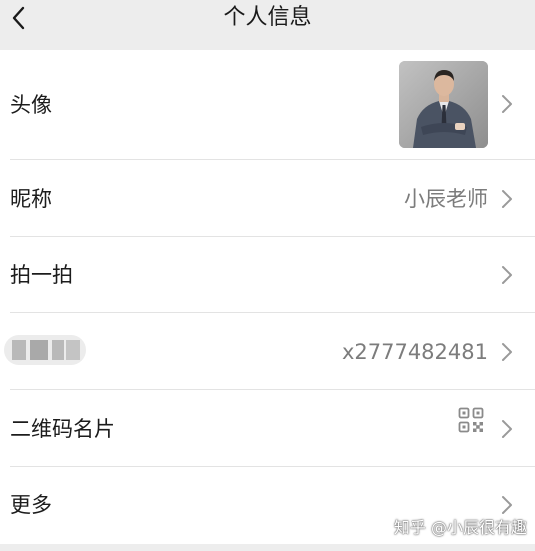 The height and width of the screenshot is (551, 535). What do you see at coordinates (267, 198) in the screenshot?
I see `nickname-row: 昵称 小辰老师` at bounding box center [267, 198].